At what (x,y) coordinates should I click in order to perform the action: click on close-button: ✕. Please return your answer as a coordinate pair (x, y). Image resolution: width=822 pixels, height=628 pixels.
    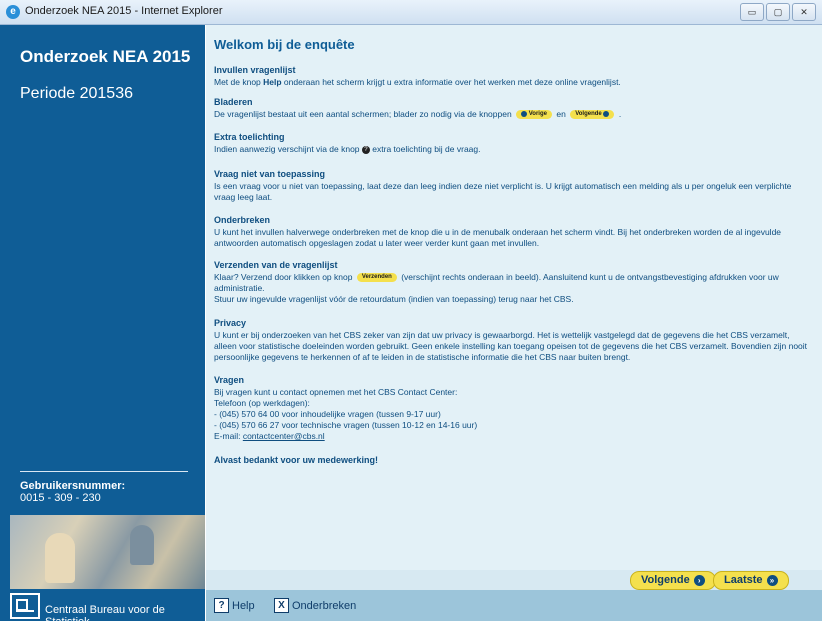
    Looking at the image, I should click on (804, 12).